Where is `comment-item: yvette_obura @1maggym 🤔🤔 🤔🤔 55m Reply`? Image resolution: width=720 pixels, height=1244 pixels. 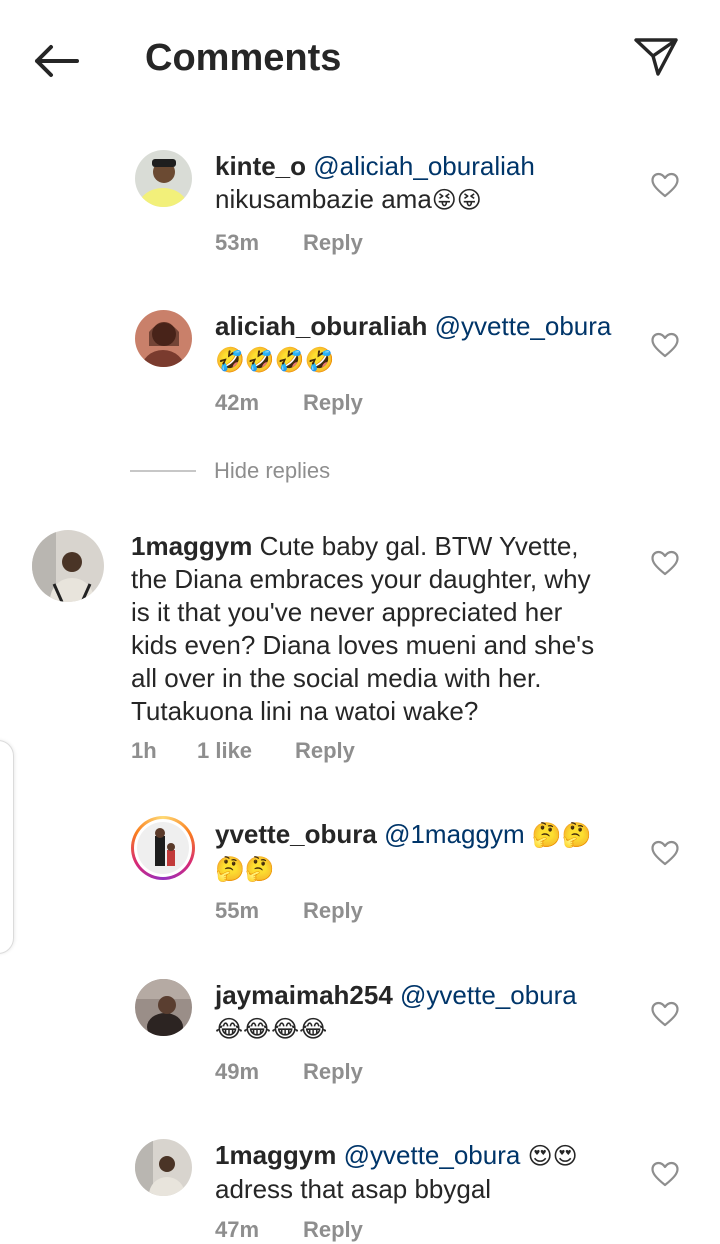 comment-item: yvette_obura @1maggym 🤔🤔 🤔🤔 55m Reply is located at coordinates (360, 881).